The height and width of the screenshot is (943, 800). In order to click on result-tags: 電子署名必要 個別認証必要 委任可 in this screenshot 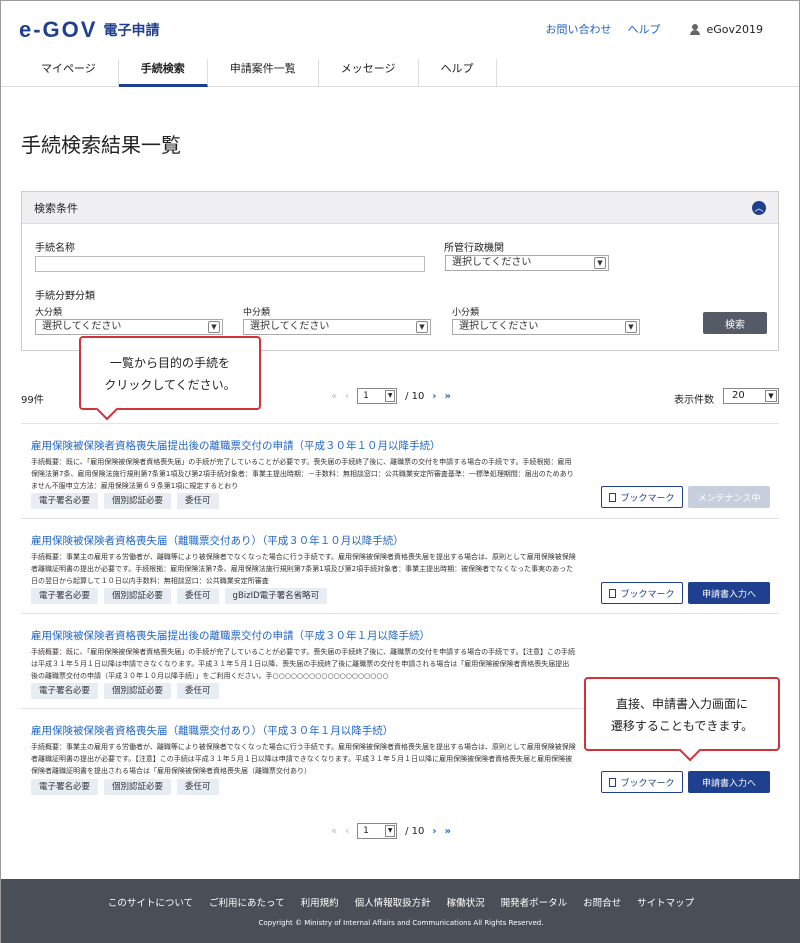, I will do `click(125, 787)`.